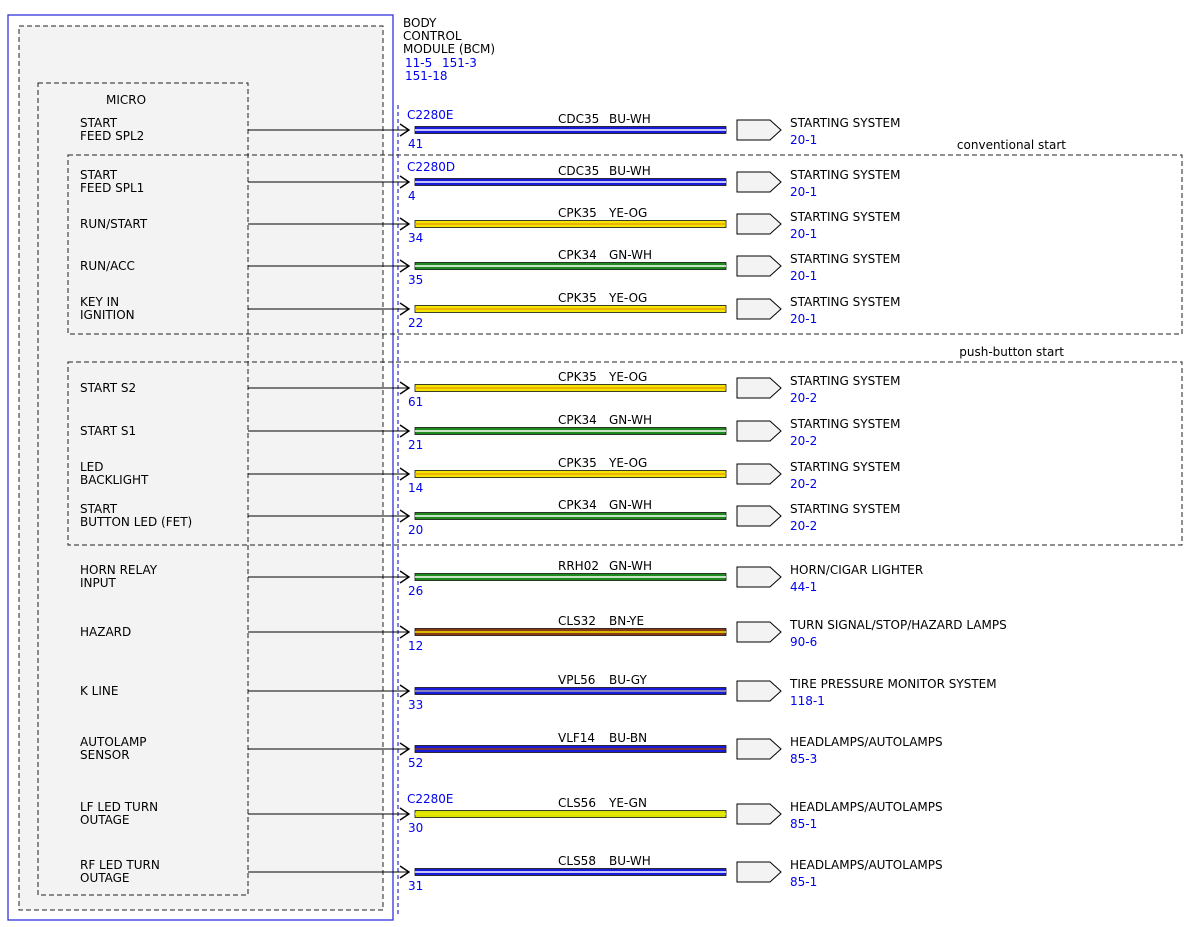 This screenshot has width=1200, height=927. What do you see at coordinates (415, 646) in the screenshot?
I see `pin-number: 12` at bounding box center [415, 646].